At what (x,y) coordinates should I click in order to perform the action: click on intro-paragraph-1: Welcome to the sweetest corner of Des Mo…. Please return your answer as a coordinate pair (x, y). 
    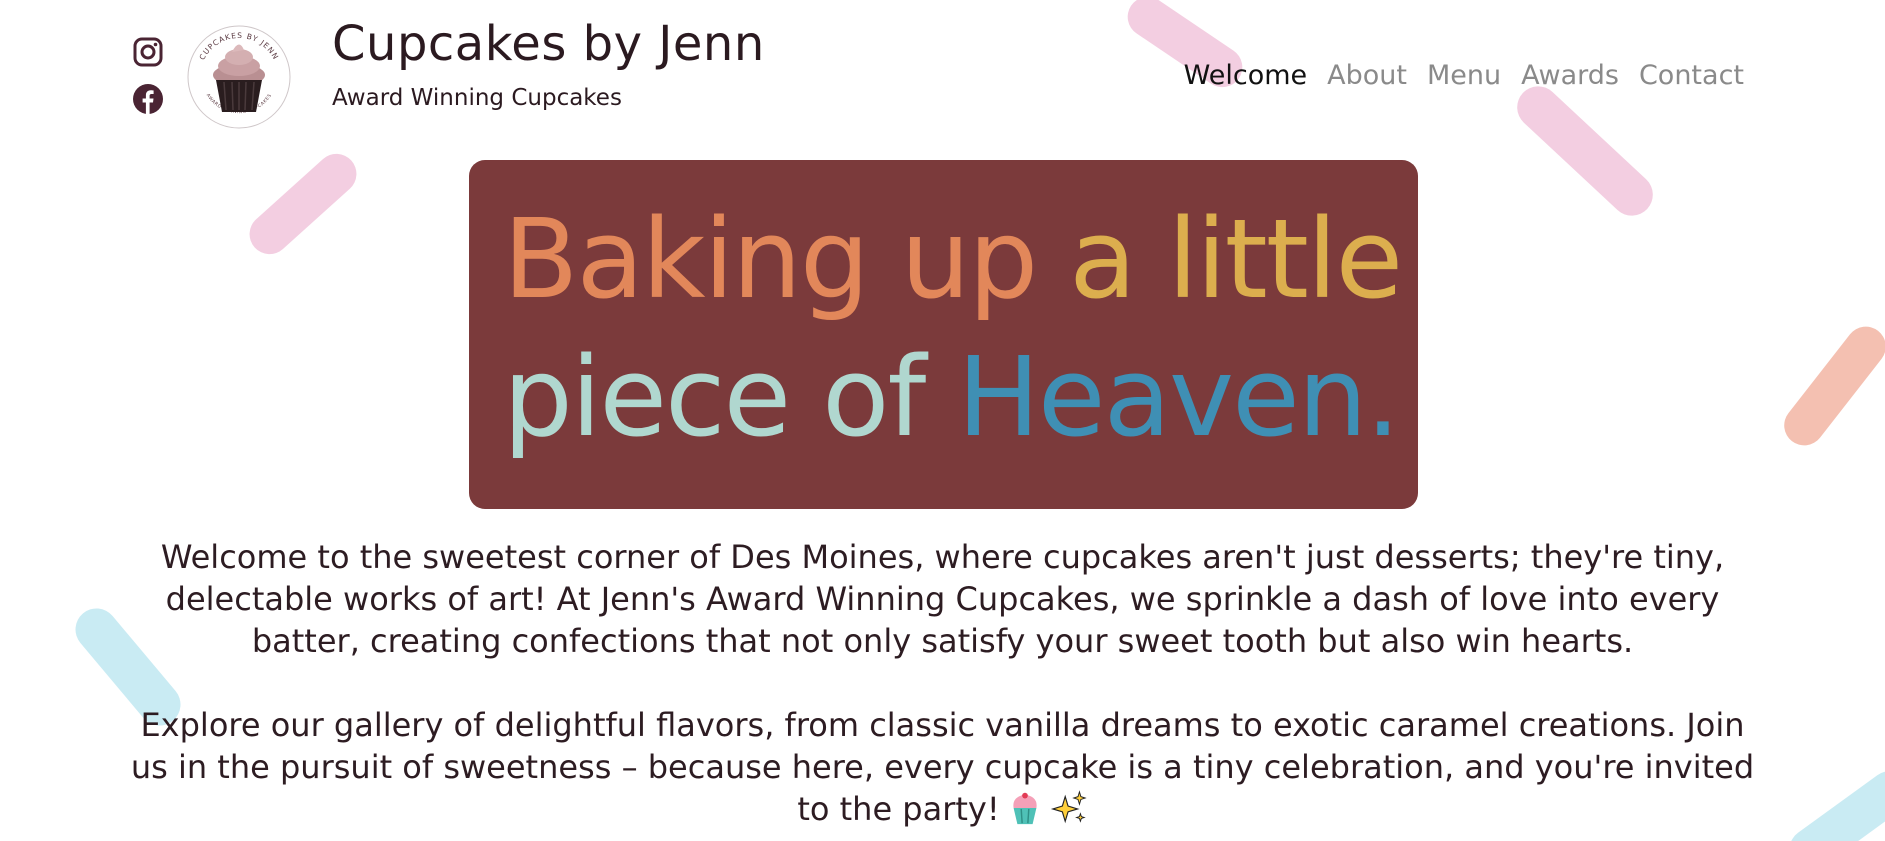
    Looking at the image, I should click on (942, 599).